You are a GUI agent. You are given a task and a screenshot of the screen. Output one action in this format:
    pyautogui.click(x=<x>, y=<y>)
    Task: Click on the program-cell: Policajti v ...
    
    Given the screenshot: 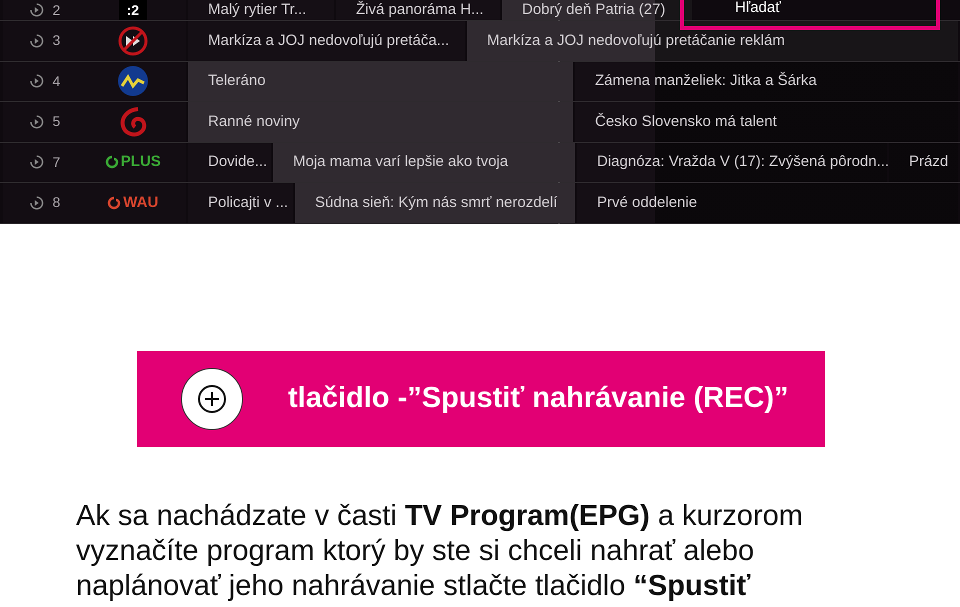 What is the action you would take?
    pyautogui.click(x=240, y=202)
    